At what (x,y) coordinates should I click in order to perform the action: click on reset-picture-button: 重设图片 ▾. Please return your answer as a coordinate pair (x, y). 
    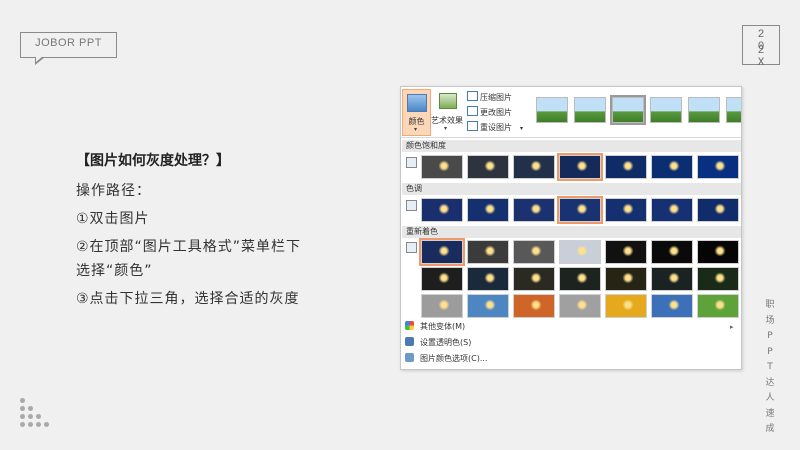
    Looking at the image, I should click on (495, 127).